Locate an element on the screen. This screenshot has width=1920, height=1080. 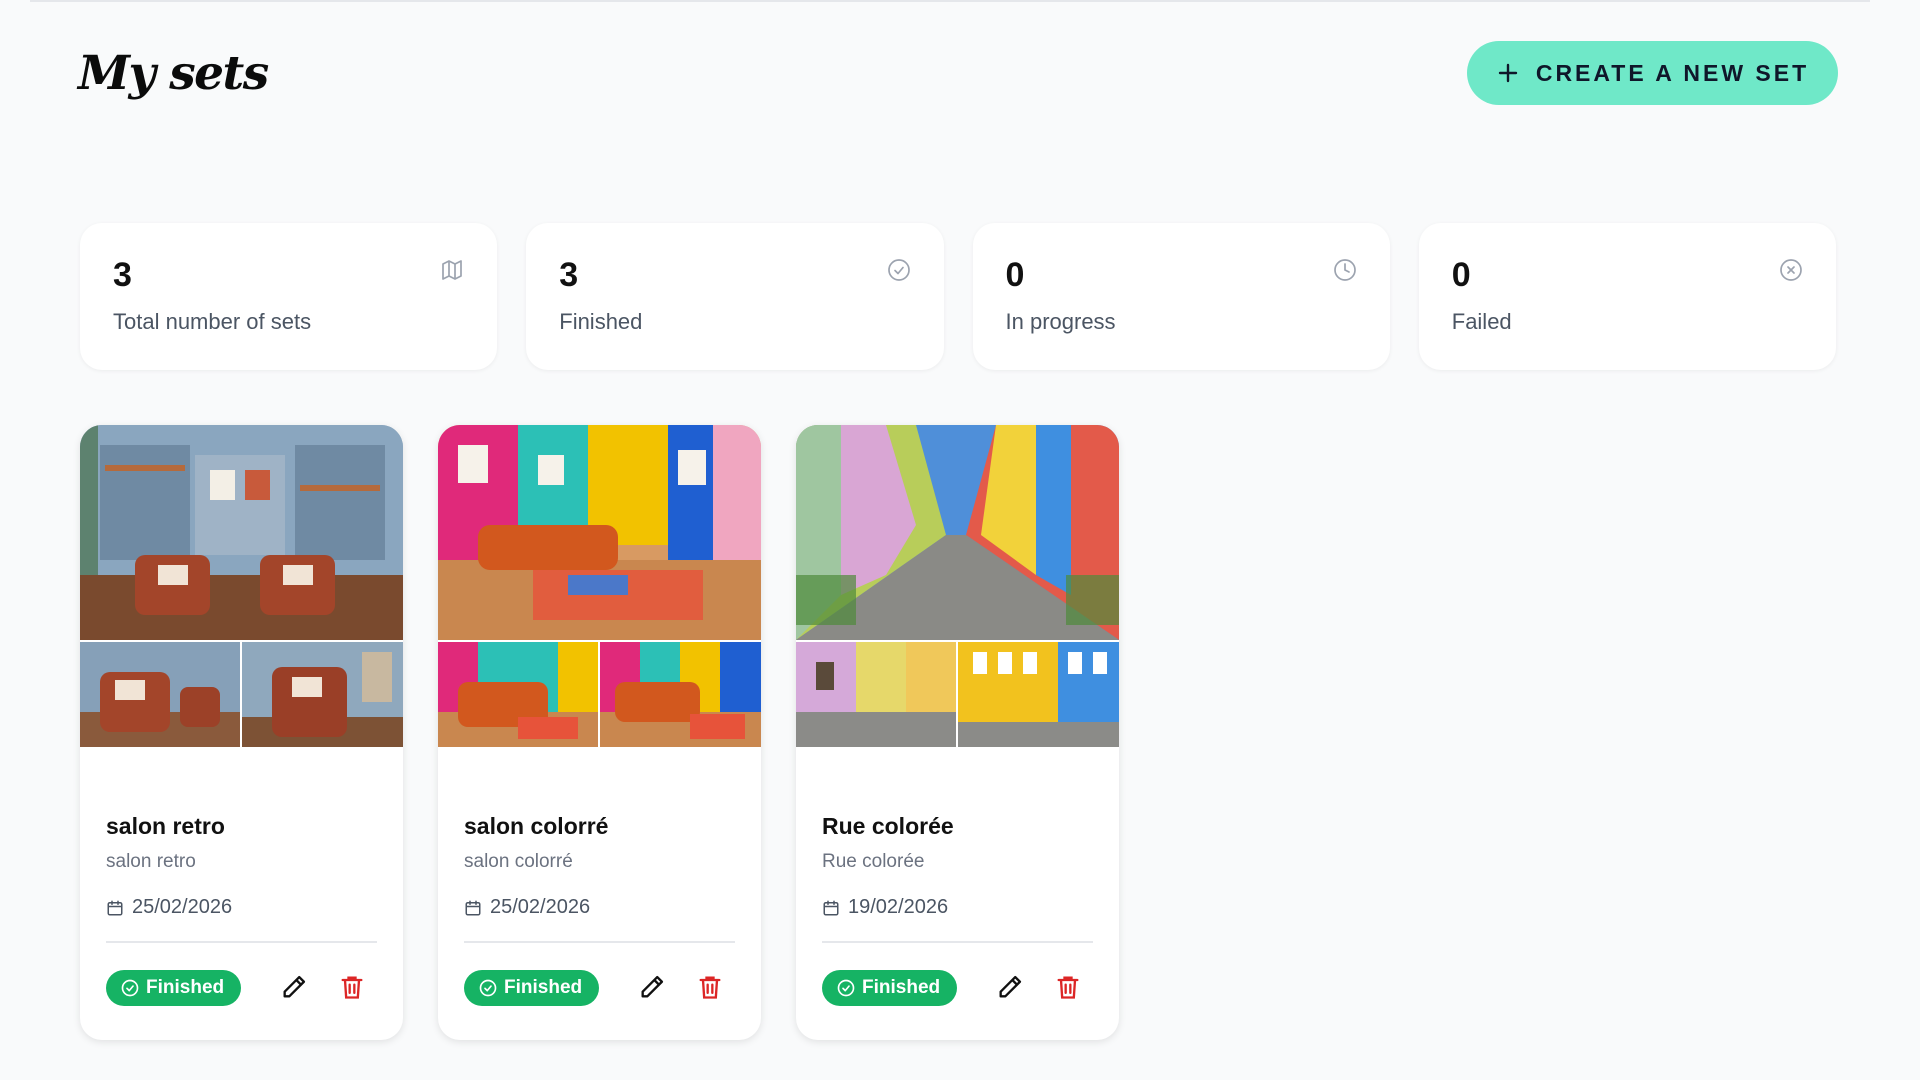
stat-label: In progress is located at coordinates (1060, 321).